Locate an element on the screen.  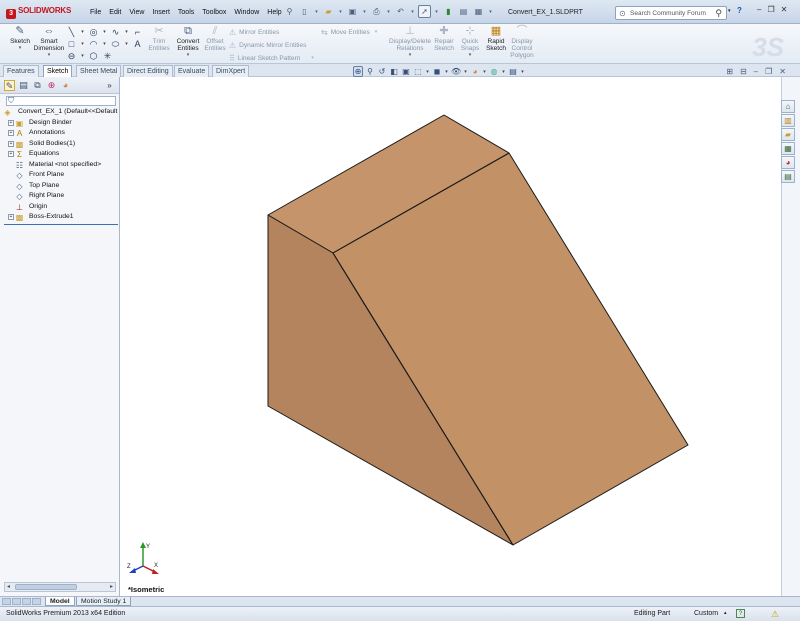
tree-item-solid-bodies-1: + ▩ Solid Bodies(1) is located at coordinates (61, 144).